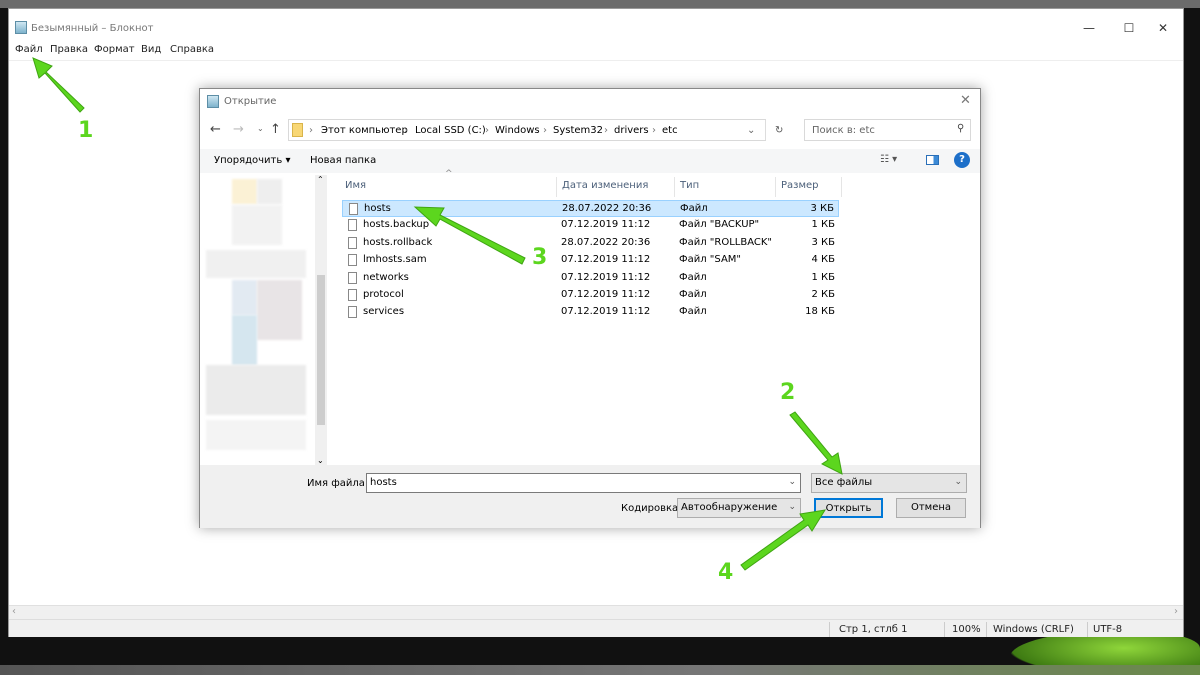 Image resolution: width=1200 pixels, height=675 pixels. I want to click on annotation-1: 1, so click(86, 130).